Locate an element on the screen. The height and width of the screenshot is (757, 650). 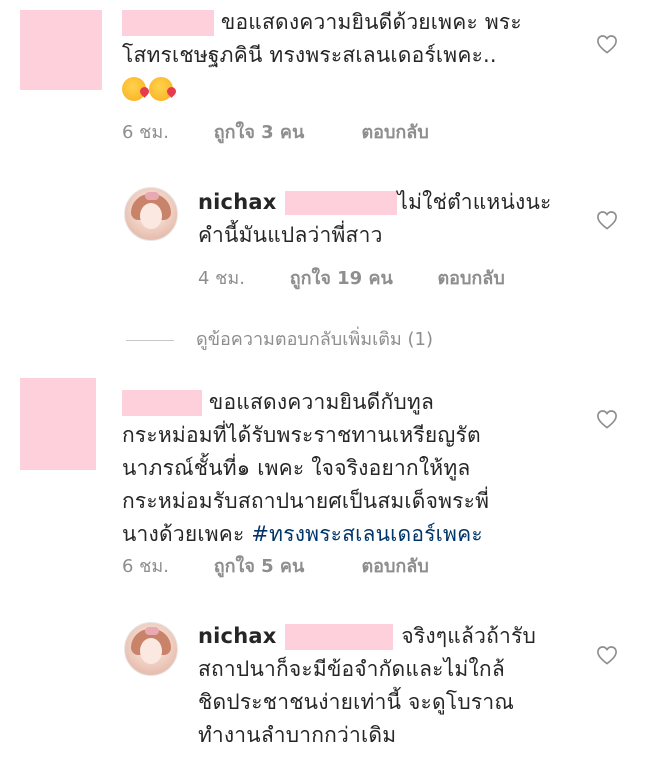
comment-line: ขอแสดงความยินดีด้วยเพคะ พระ is located at coordinates (371, 22).